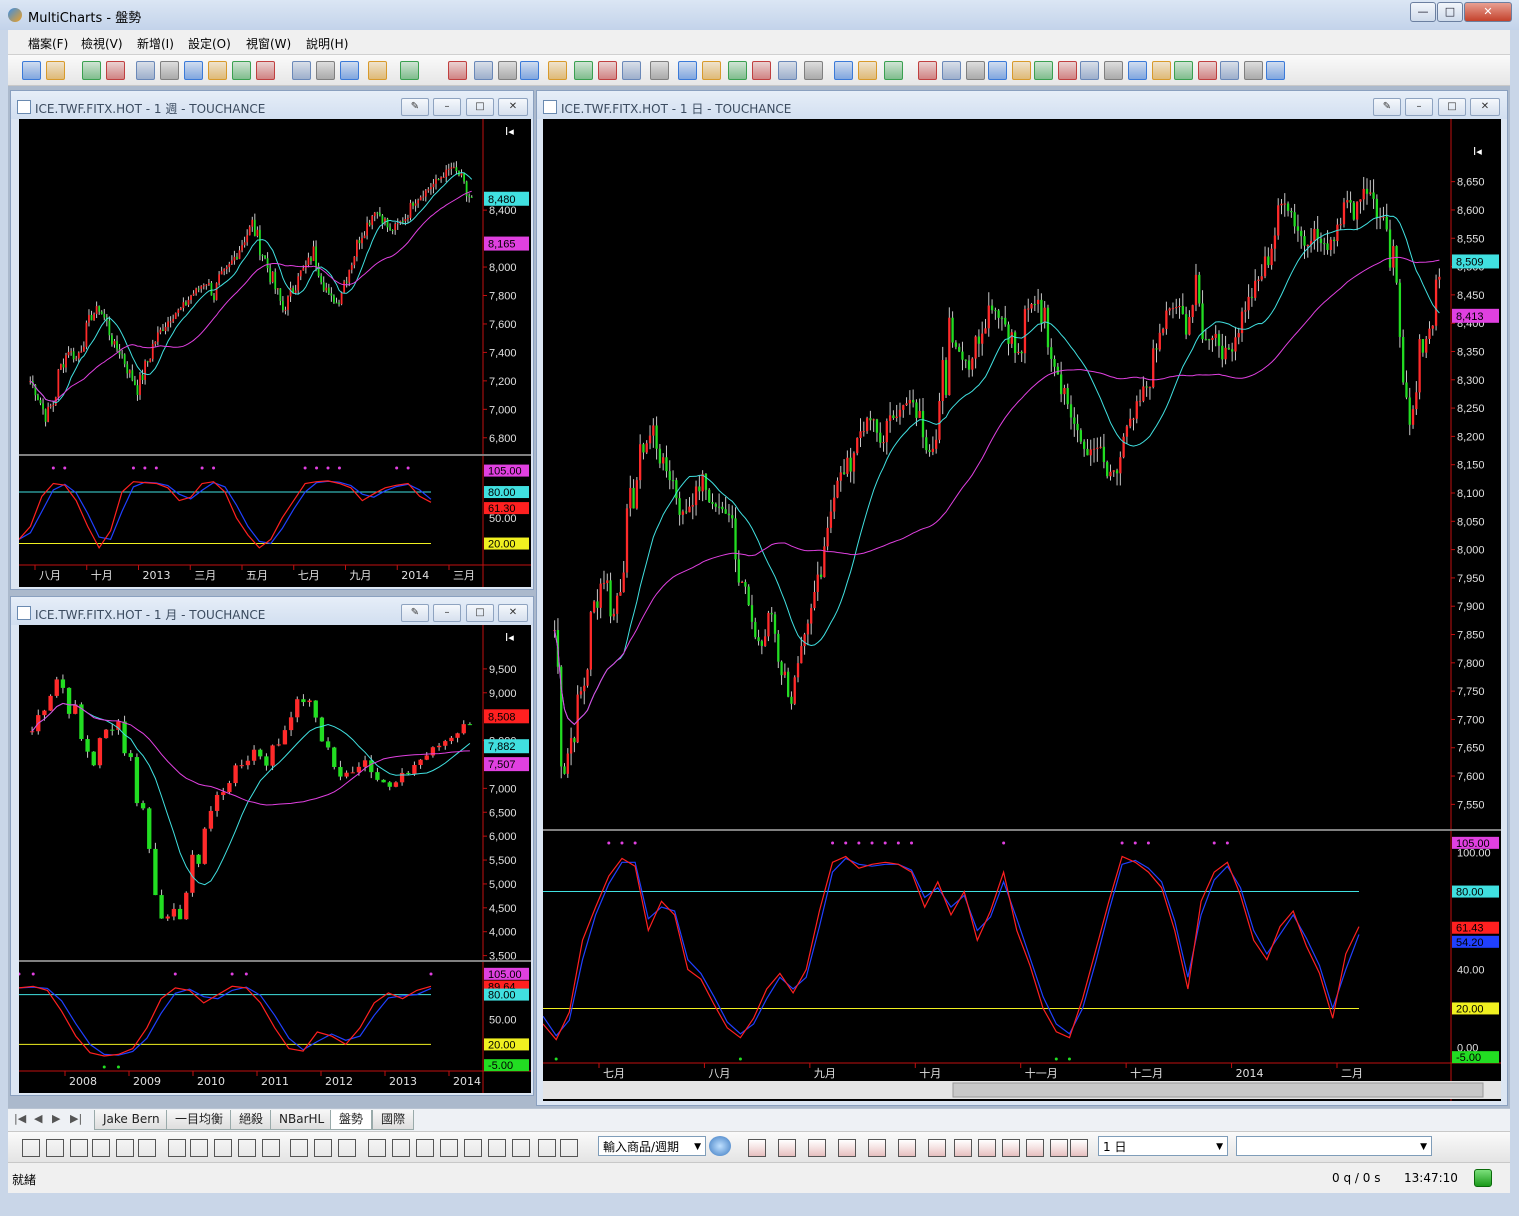  I want to click on tab-prev-icon: ◀, so click(38, 1118).